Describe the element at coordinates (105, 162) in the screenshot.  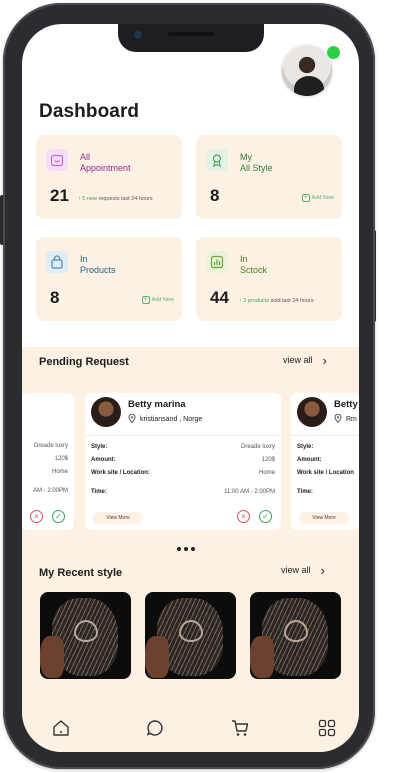
I see `stat-label: All Appointment` at that location.